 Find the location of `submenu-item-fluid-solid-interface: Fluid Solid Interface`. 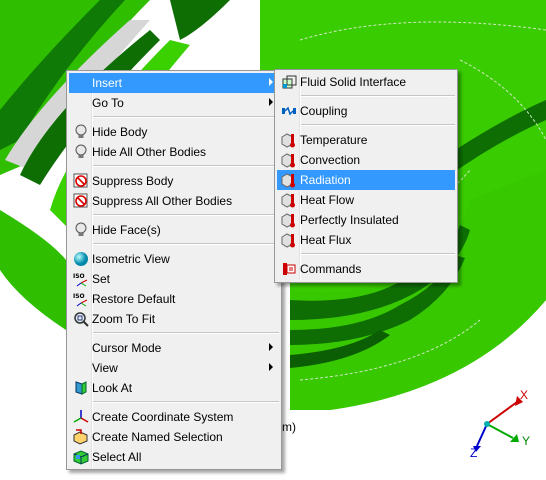

submenu-item-fluid-solid-interface: Fluid Solid Interface is located at coordinates (366, 82).